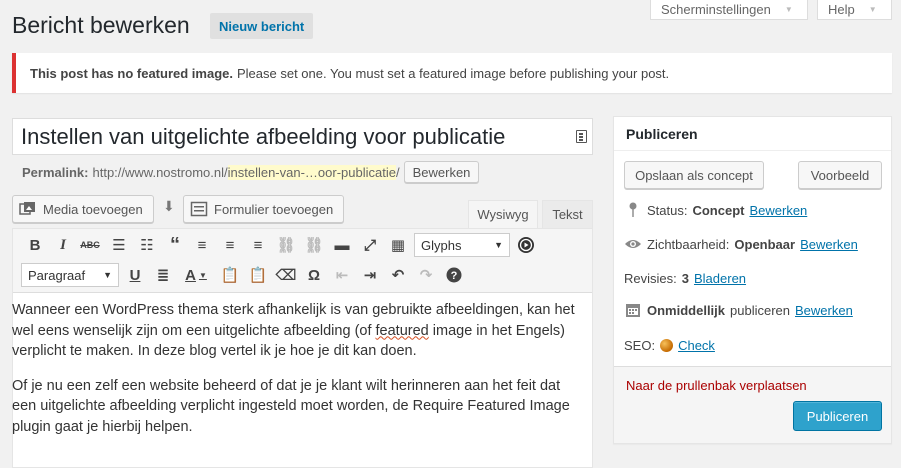 Image resolution: width=901 pixels, height=468 pixels. Describe the element at coordinates (230, 275) in the screenshot. I see `paste-text-icon: 📋` at that location.